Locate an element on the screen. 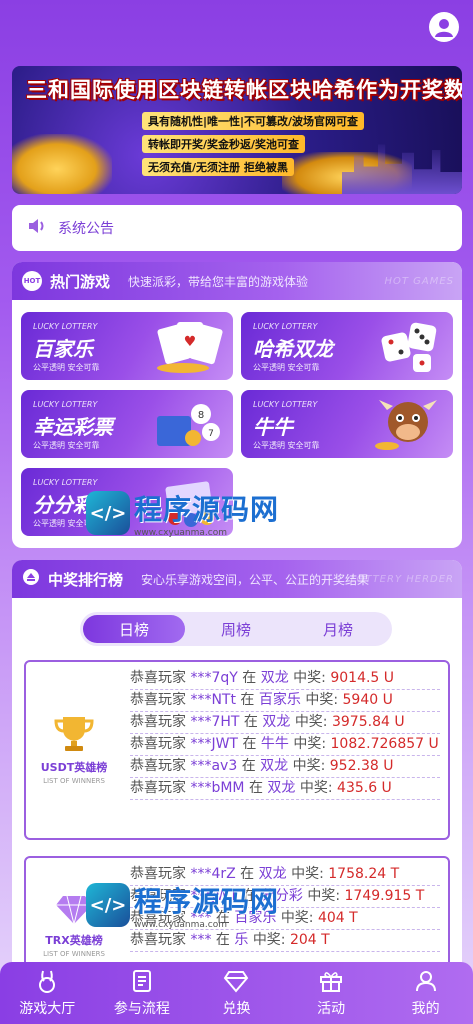 The image size is (473, 1024). usdt-ranking-label: USDT英雄榜 LIST OF WINNERS is located at coordinates (74, 750).